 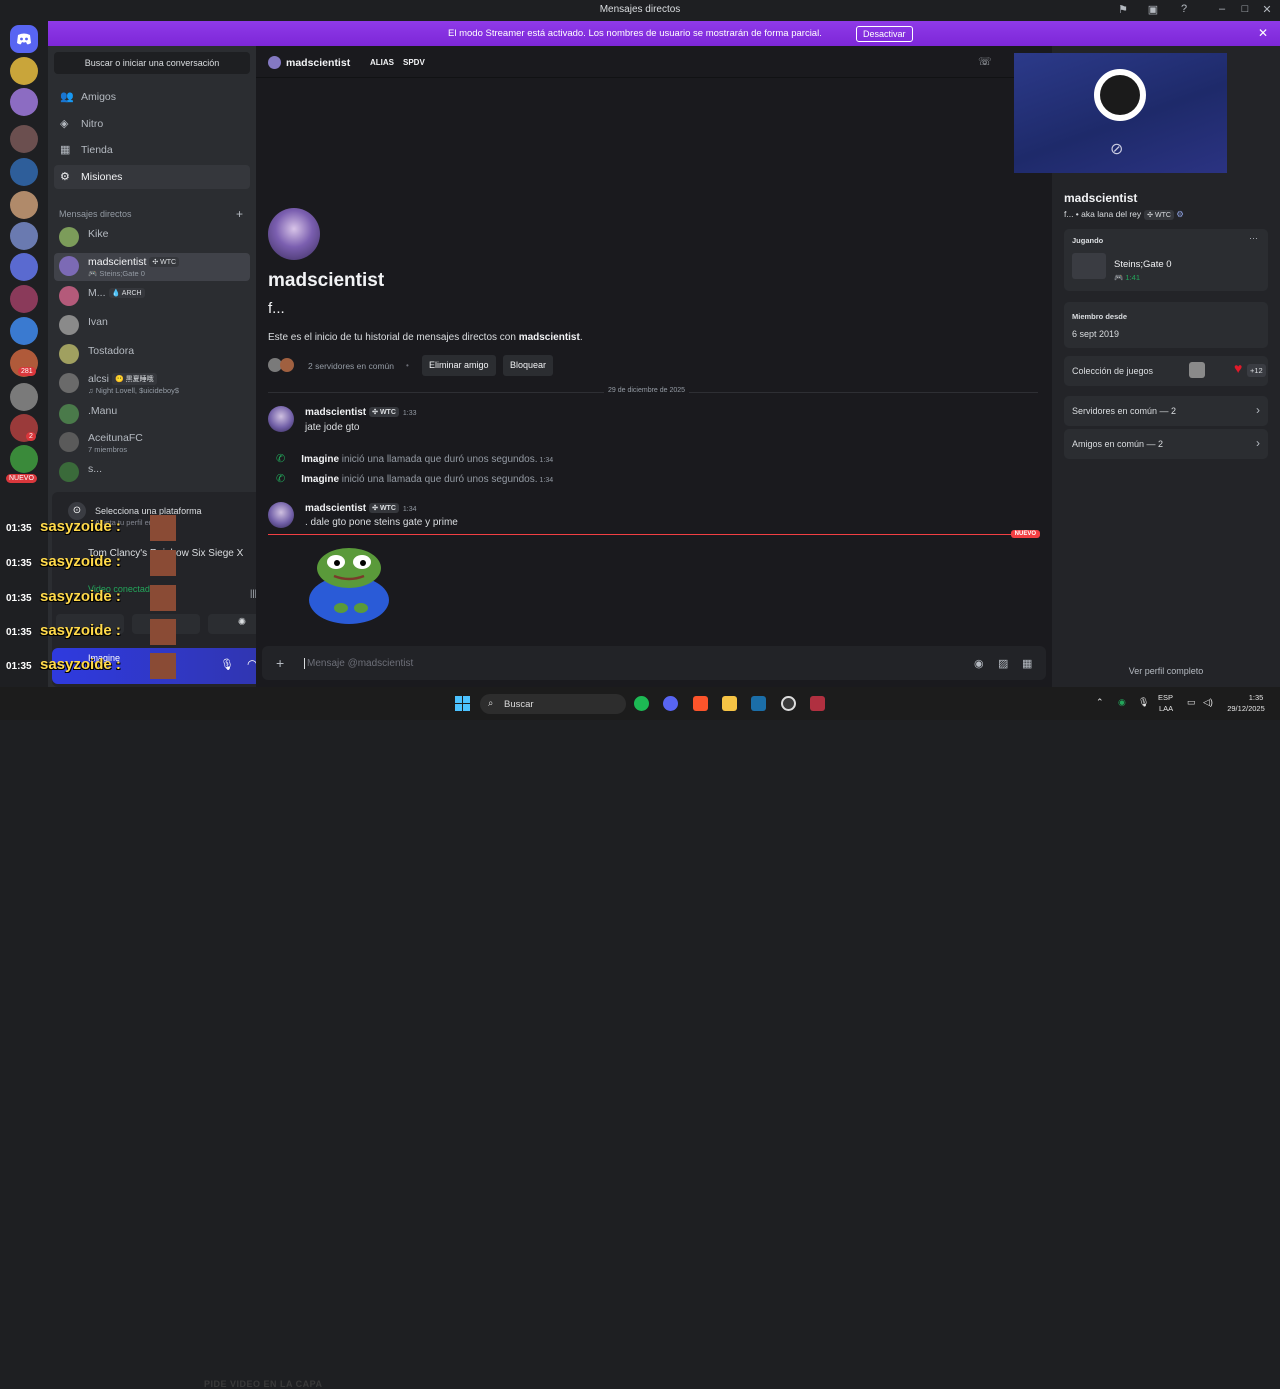 What do you see at coordinates (1166, 444) in the screenshot?
I see `mutual-friends-row: Amigos en común — 2 ›` at bounding box center [1166, 444].